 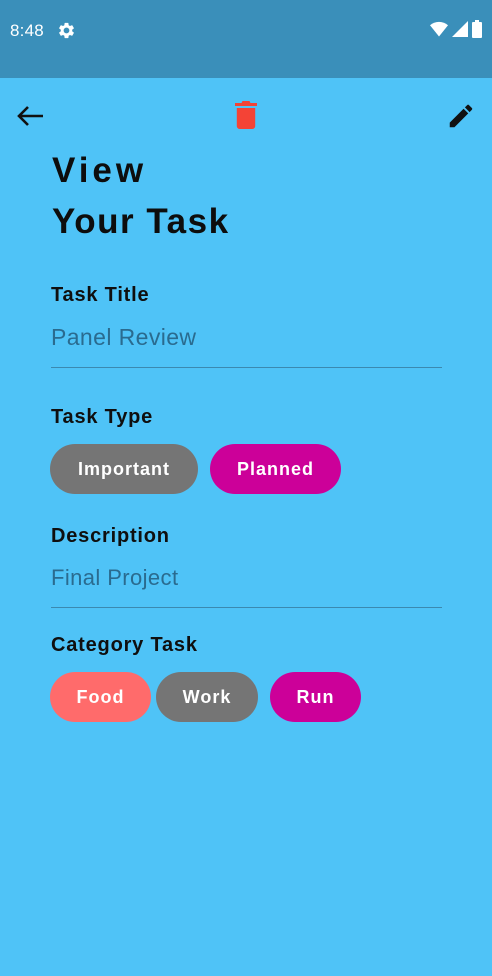 I want to click on back-arrow-icon, so click(x=30, y=118).